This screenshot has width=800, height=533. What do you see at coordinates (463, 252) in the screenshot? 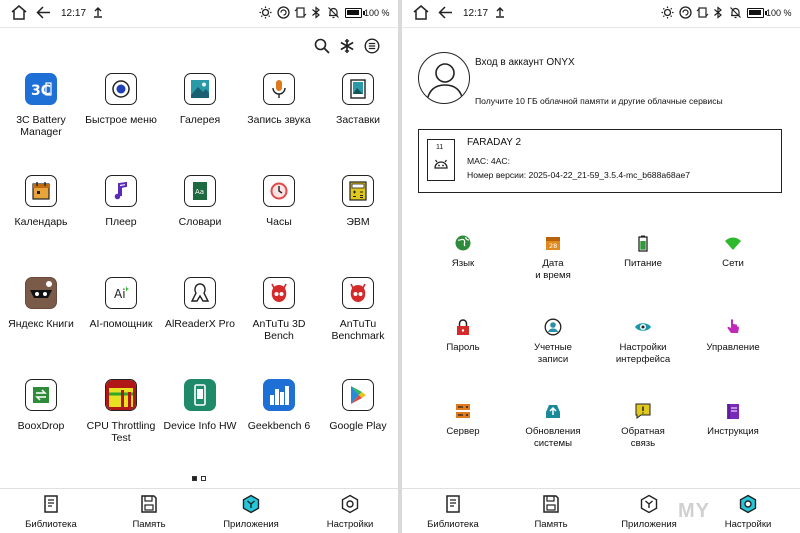
I see `setting-language: Язык` at bounding box center [463, 252].